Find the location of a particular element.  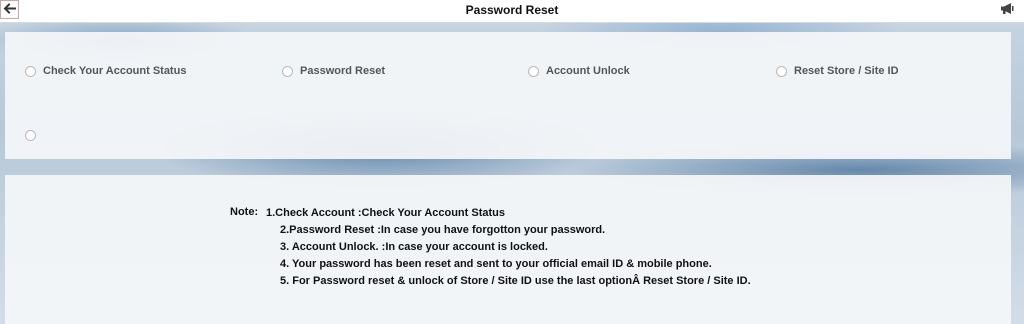

announcement-button is located at coordinates (1007, 11).